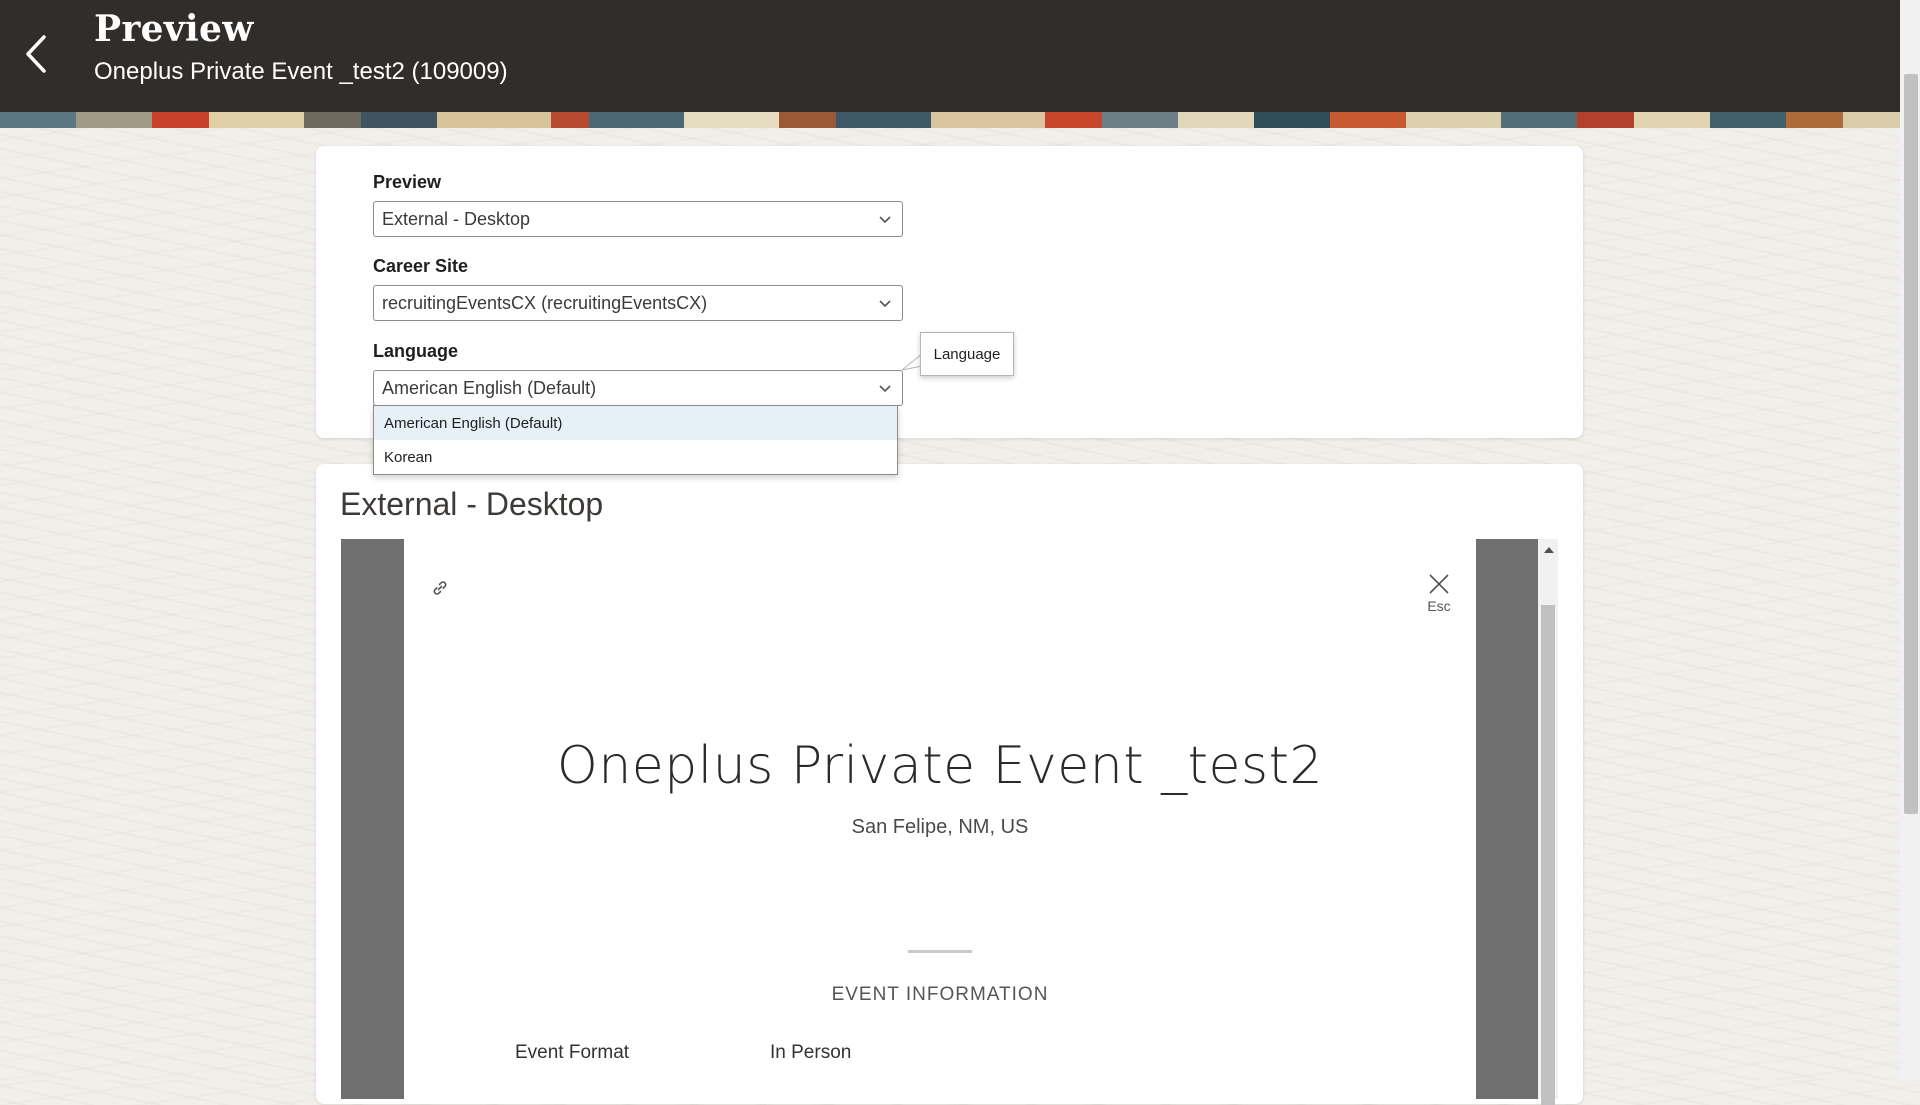 Image resolution: width=1920 pixels, height=1105 pixels. Describe the element at coordinates (1549, 550) in the screenshot. I see `scroll-up-arrow-icon` at that location.